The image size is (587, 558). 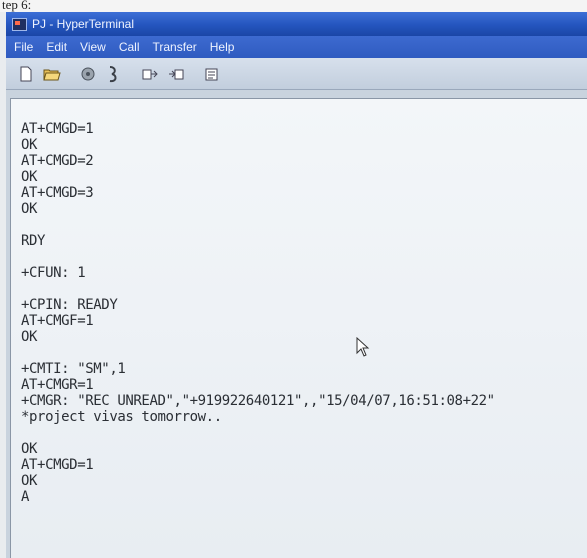 What do you see at coordinates (296, 74) in the screenshot?
I see `toolbar` at bounding box center [296, 74].